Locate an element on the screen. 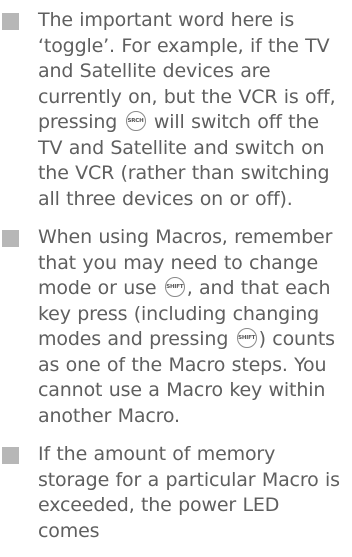  srch-key-icon: SRCH is located at coordinates (135, 121).